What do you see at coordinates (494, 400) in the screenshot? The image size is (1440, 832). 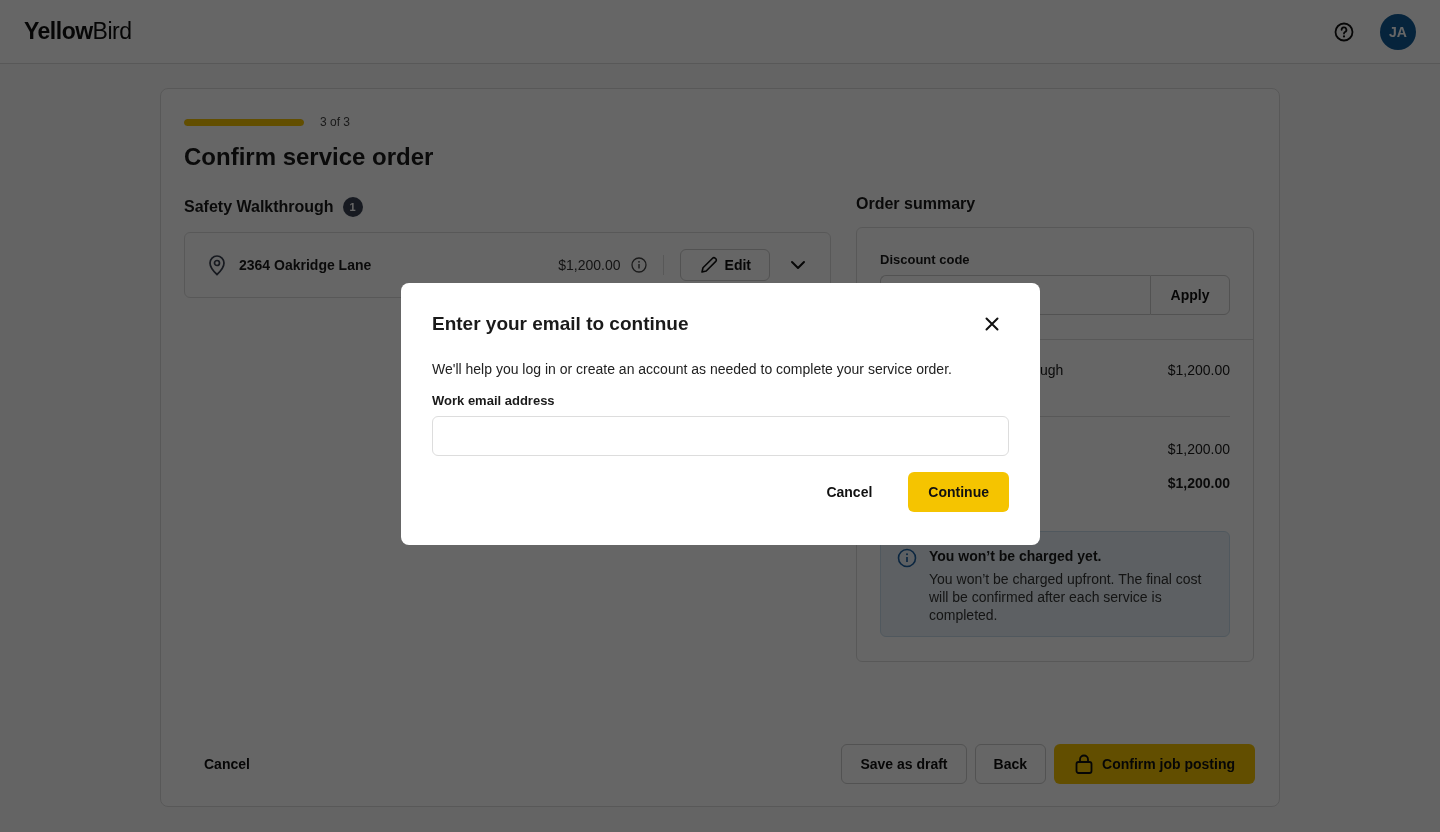 I see `field-label: Work email address` at bounding box center [494, 400].